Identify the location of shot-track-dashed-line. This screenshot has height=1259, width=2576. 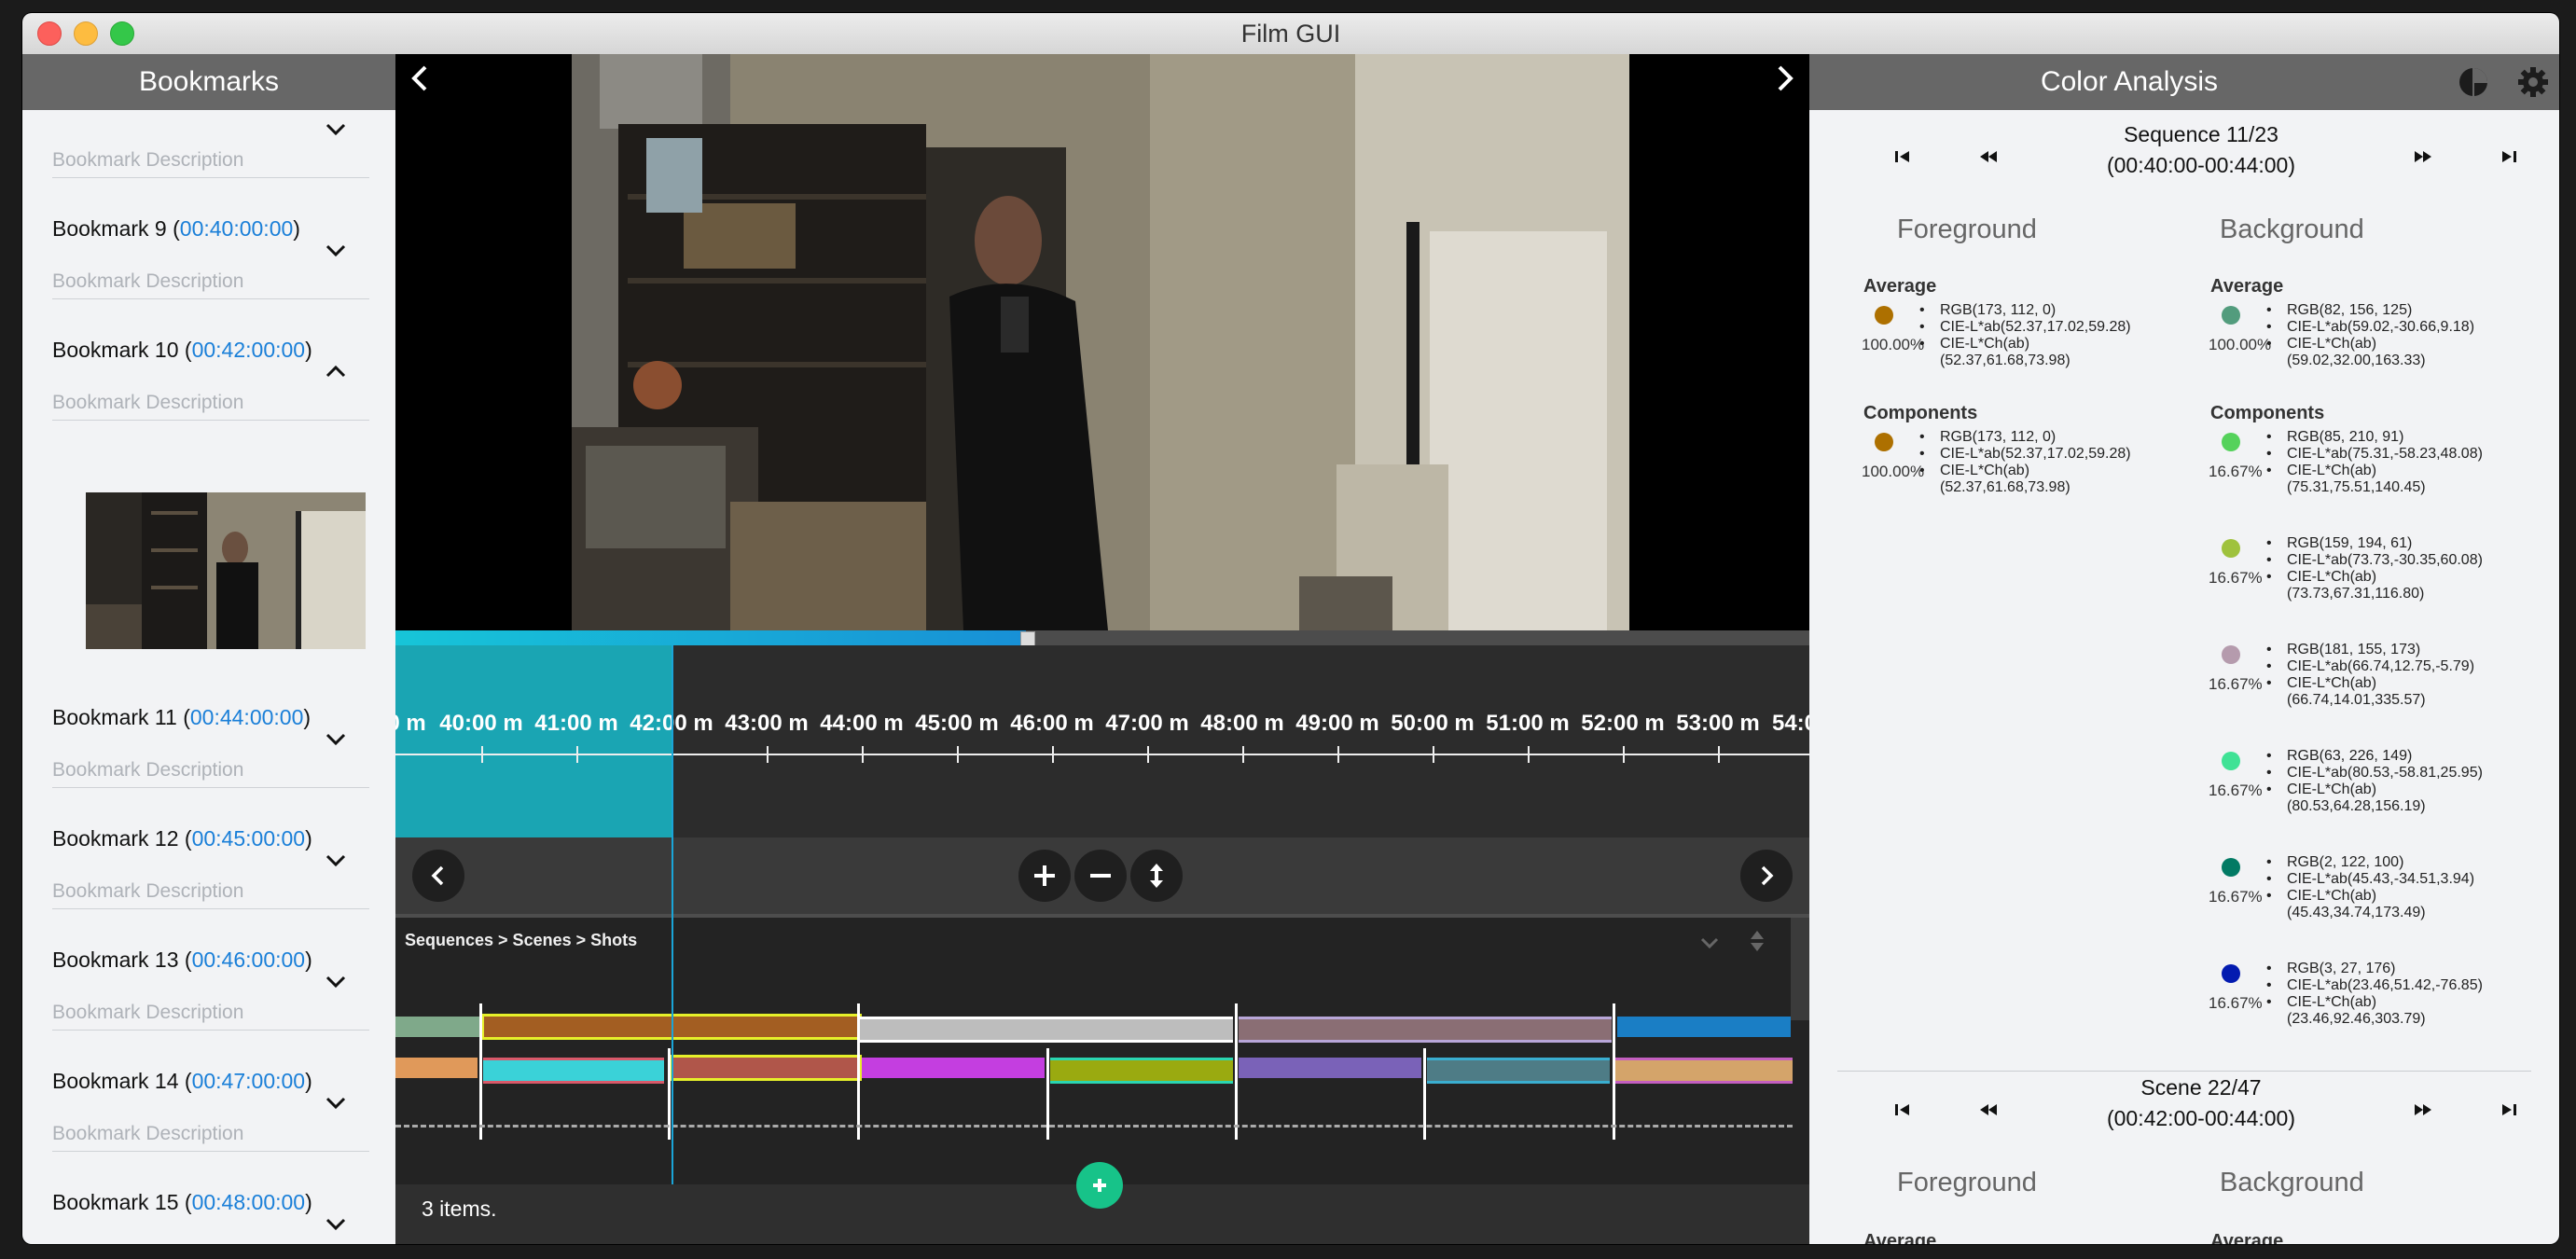
(1094, 1126).